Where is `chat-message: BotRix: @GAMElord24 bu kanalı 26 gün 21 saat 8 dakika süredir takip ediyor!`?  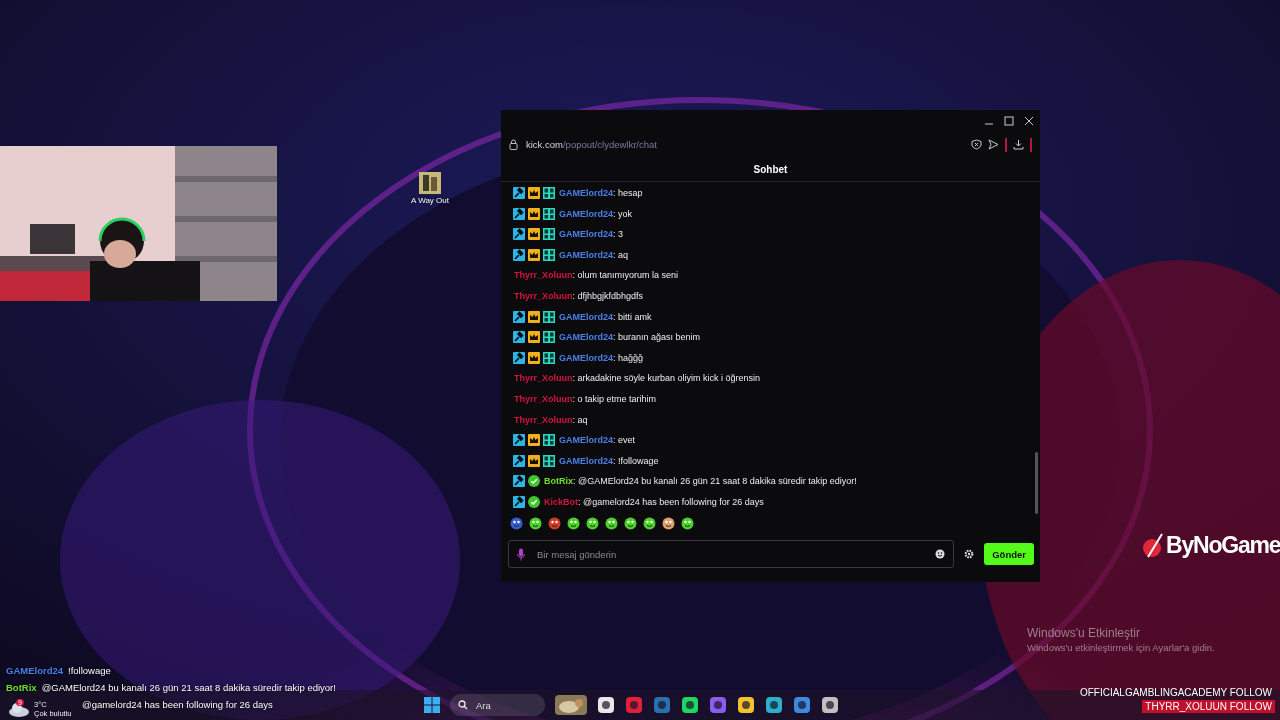
chat-message: BotRix: @GAMElord24 bu kanalı 26 gün 21 saat 8 dakika süredir takip ediyor! is located at coordinates (700, 481).